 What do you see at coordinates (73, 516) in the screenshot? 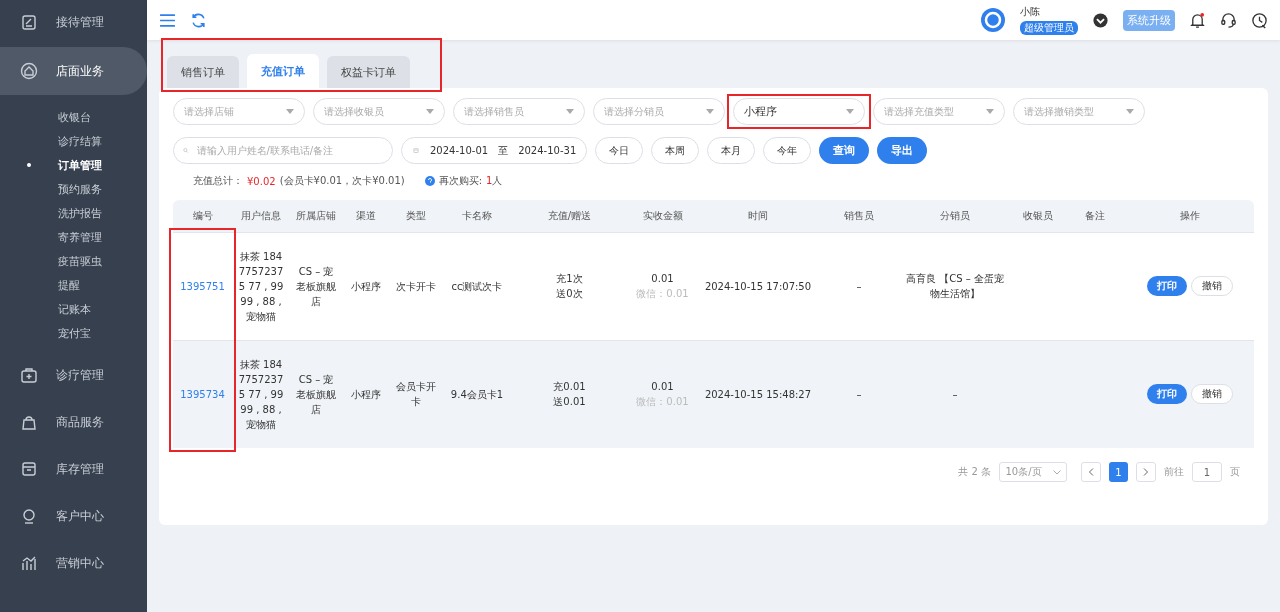
I see `sidebar-item: 客户中心` at bounding box center [73, 516].